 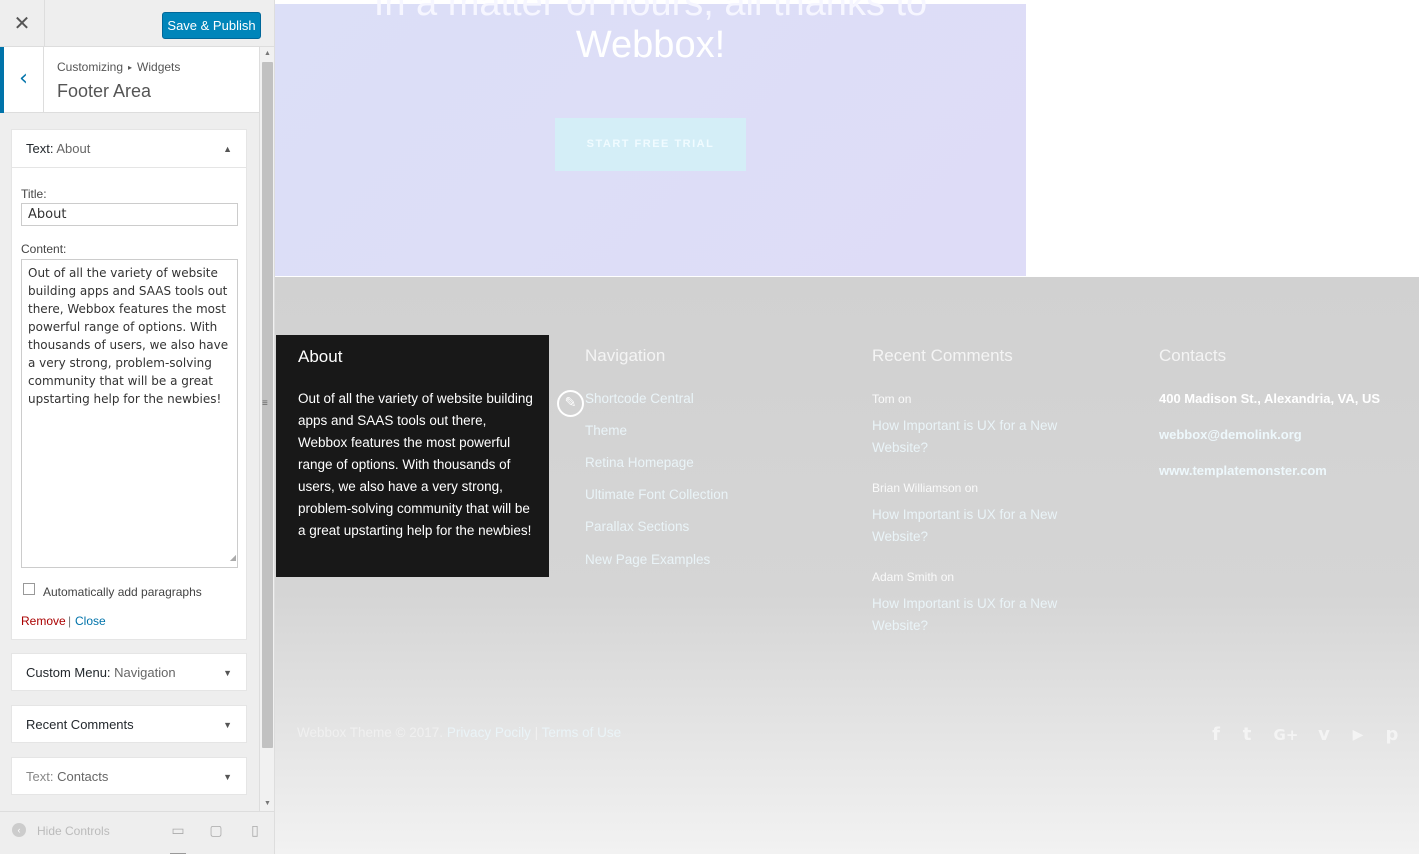 I want to click on copyright-text: Webbox Theme © 2017., so click(x=370, y=732).